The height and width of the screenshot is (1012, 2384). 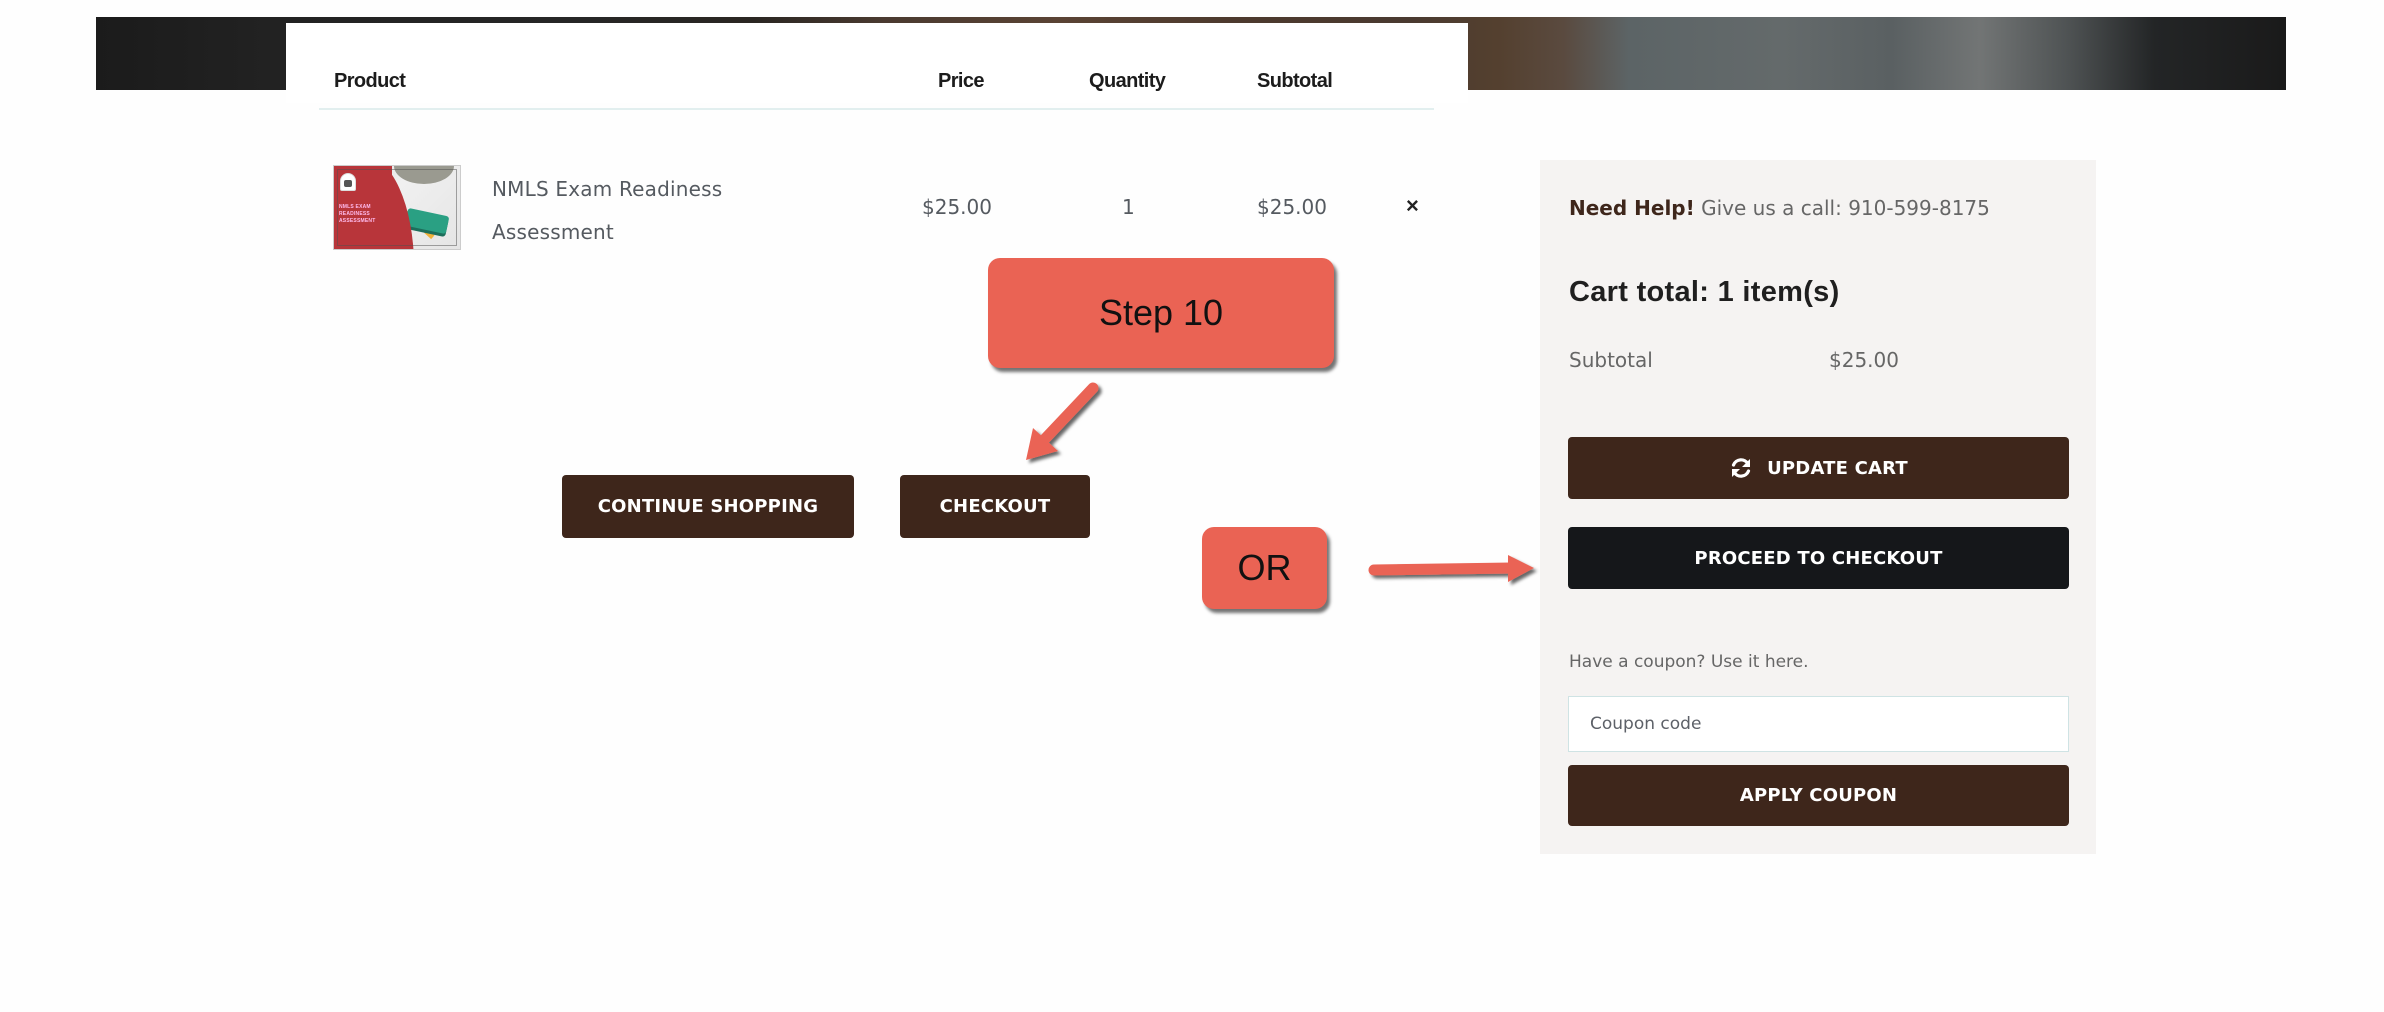 I want to click on product-price: $25.00, so click(x=957, y=207).